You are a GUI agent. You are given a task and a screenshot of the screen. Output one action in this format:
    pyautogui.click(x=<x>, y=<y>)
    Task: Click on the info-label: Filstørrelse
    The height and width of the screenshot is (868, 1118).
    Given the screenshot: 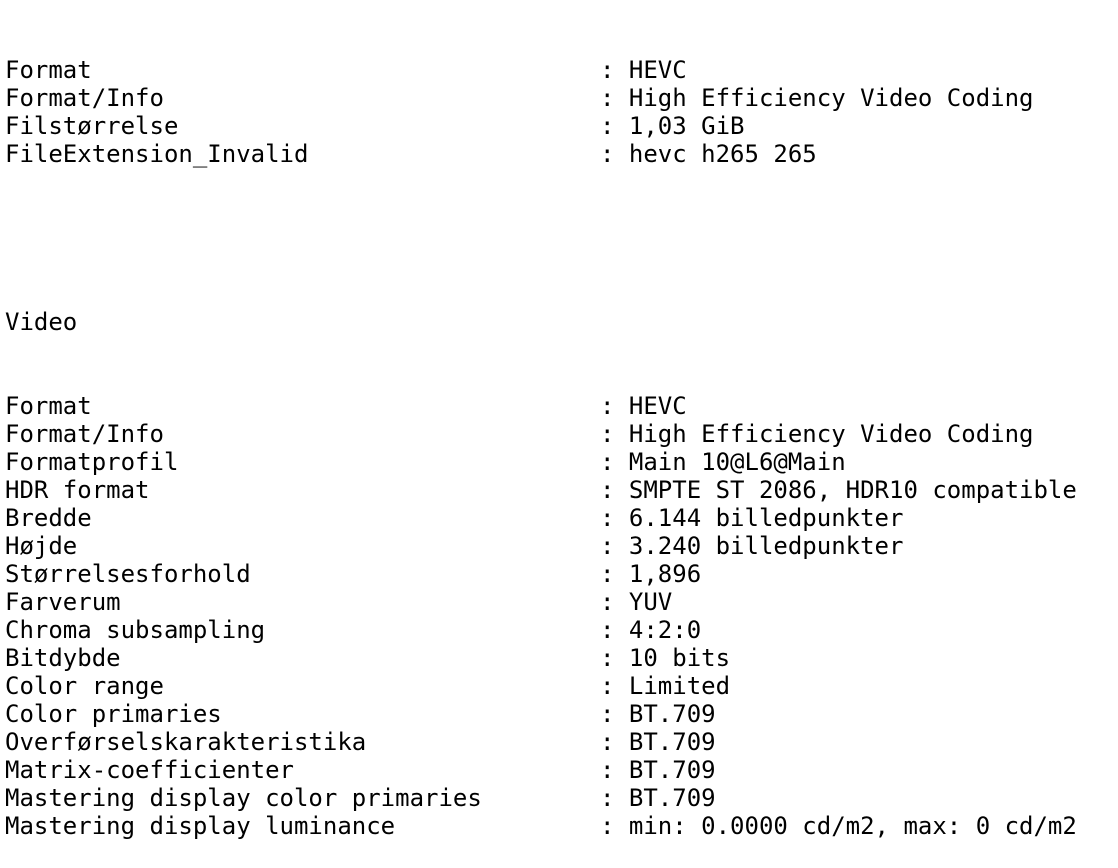 What is the action you would take?
    pyautogui.click(x=92, y=126)
    